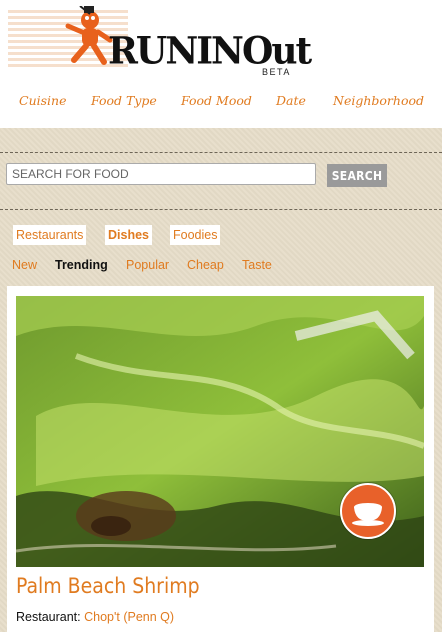  Describe the element at coordinates (81, 265) in the screenshot. I see `filter-trending: Trending` at that location.